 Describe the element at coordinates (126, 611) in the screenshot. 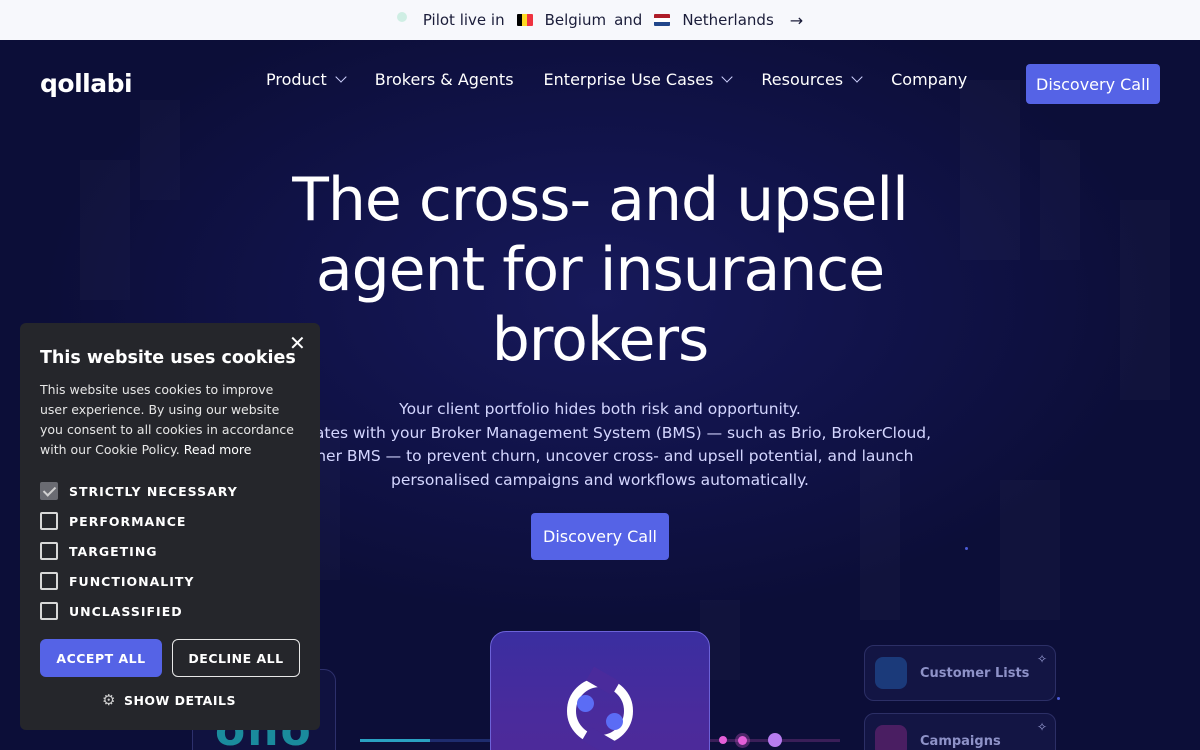

I see `cookie-option-label: UNCLASSIFIED` at that location.